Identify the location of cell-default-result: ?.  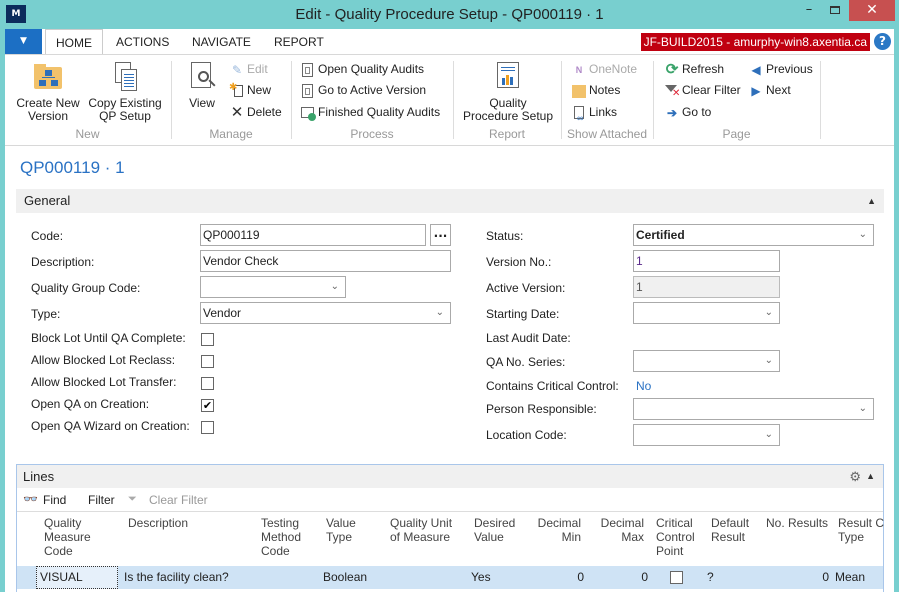
(710, 577).